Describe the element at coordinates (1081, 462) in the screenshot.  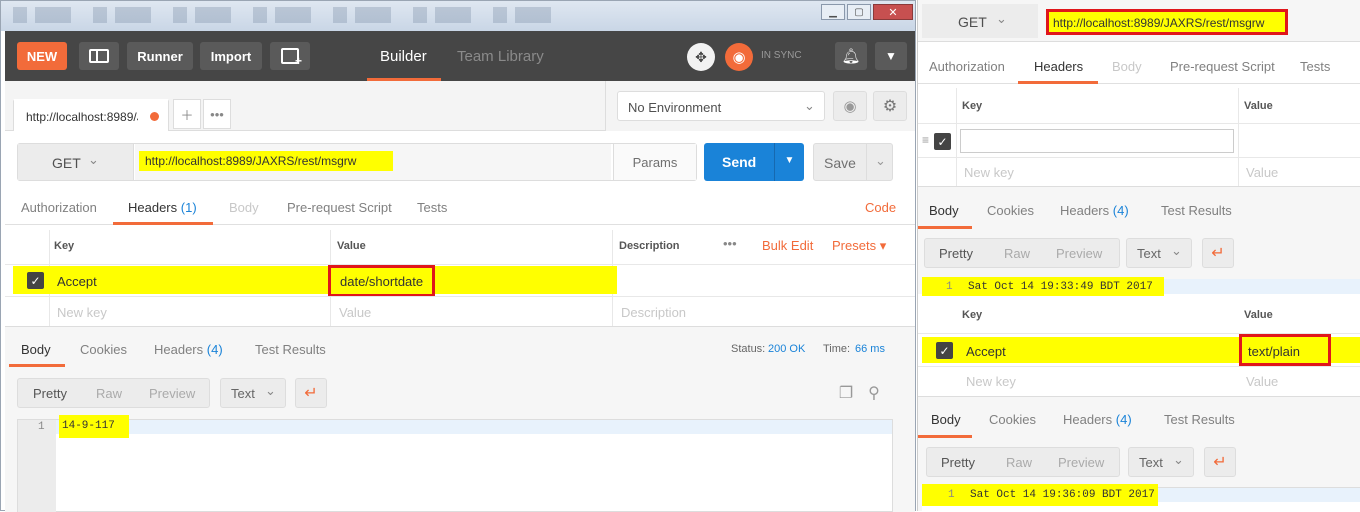
I see `right-resp2-view-preview: Preview` at that location.